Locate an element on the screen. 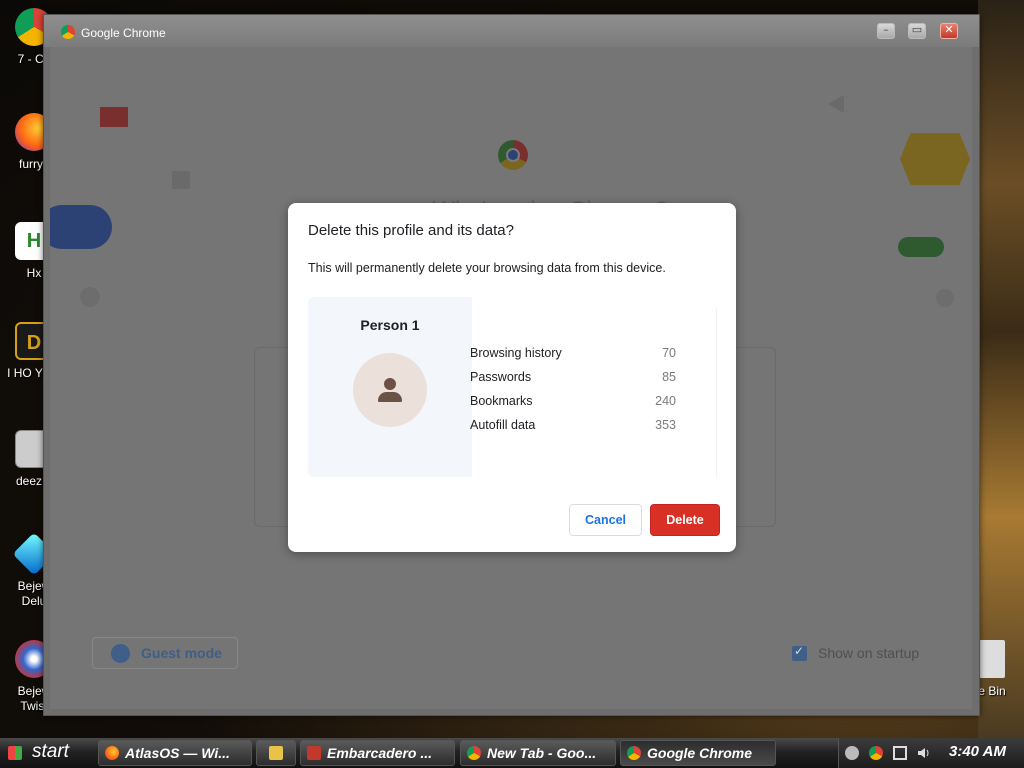 The image size is (1024, 768). grey-dot-decoration is located at coordinates (90, 297).